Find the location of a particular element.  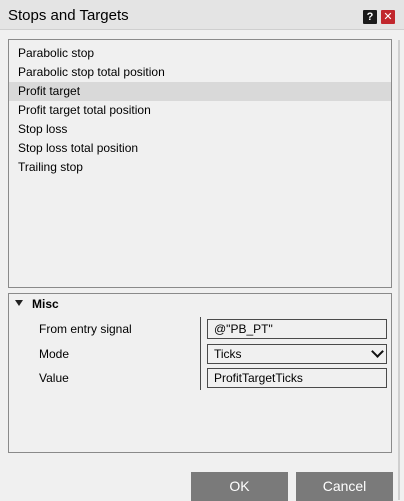

column-divider is located at coordinates (200, 353).